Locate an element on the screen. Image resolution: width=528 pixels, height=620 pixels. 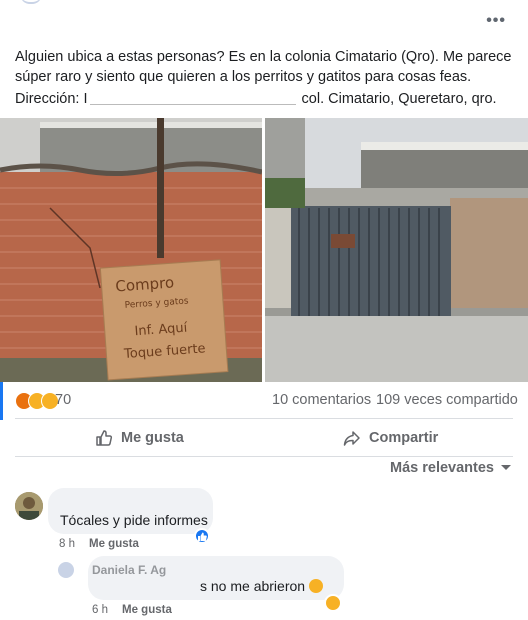
comment-2-author: Daniela F. Ag is located at coordinates (129, 570).